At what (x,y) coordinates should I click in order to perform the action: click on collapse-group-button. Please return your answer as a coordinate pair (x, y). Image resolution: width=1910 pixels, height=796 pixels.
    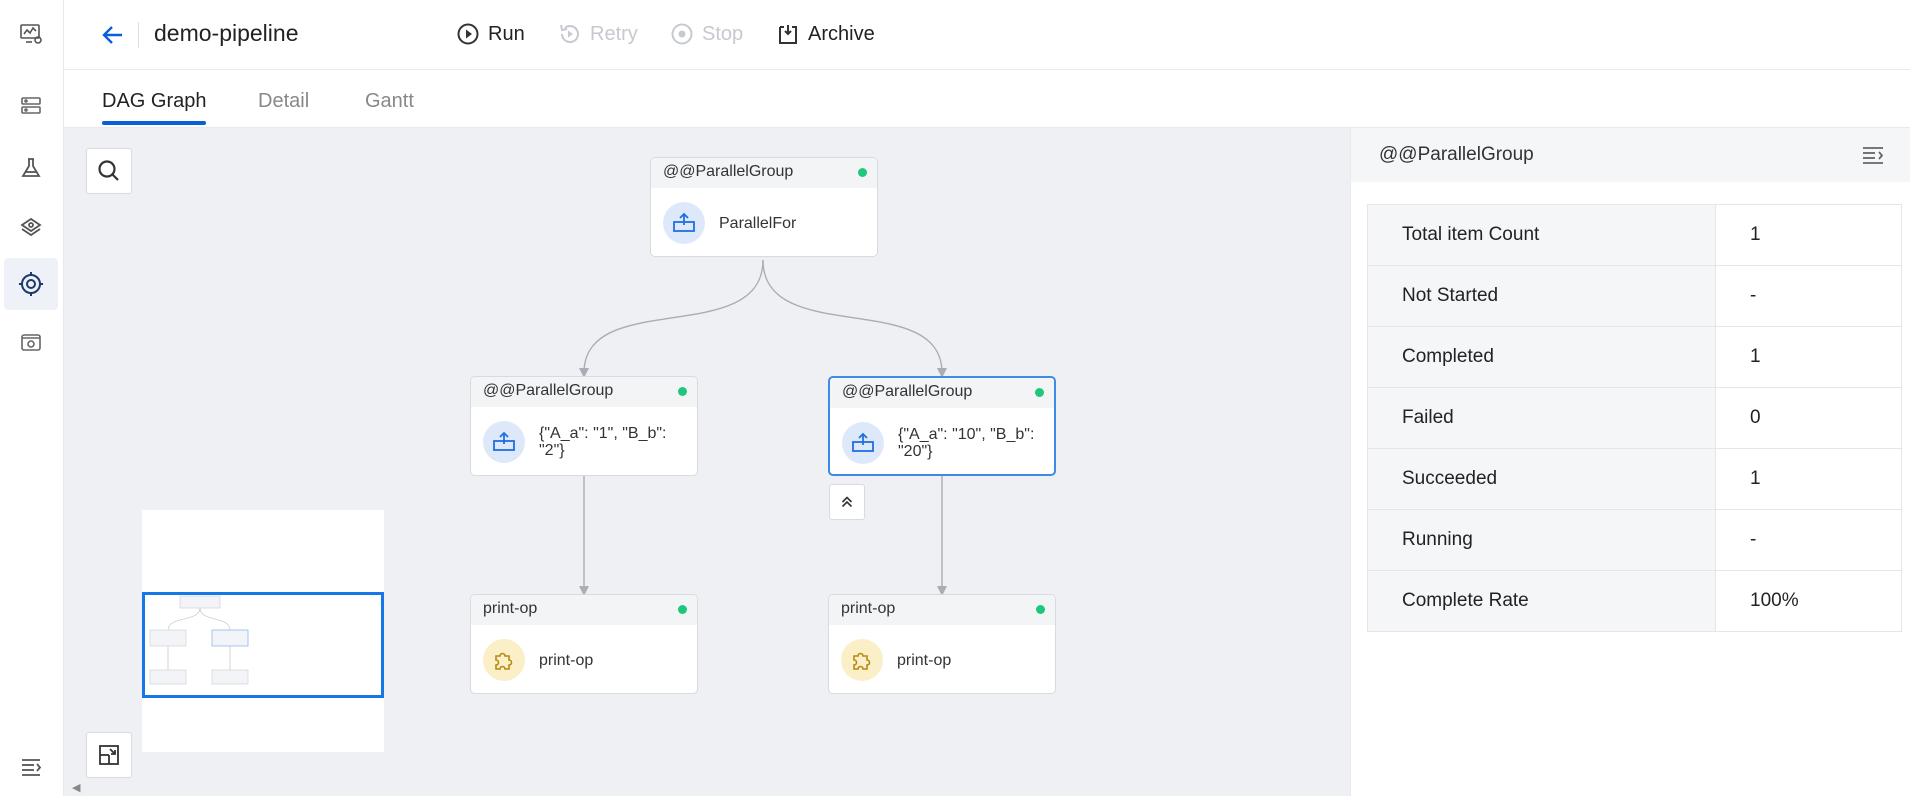
    Looking at the image, I should click on (847, 502).